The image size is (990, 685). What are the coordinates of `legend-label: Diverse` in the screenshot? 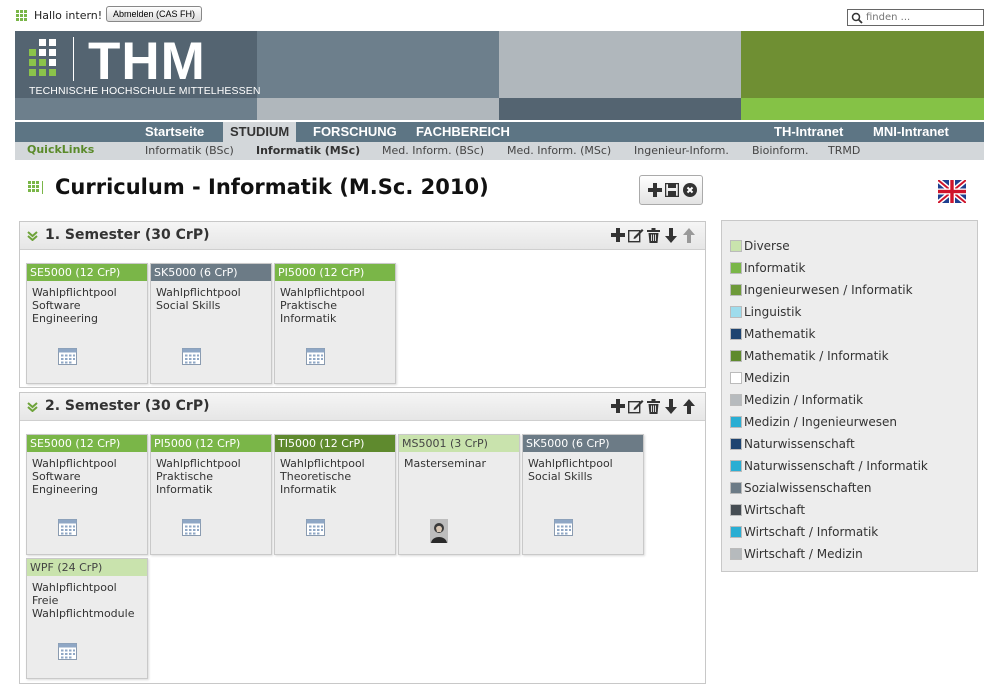 It's located at (767, 246).